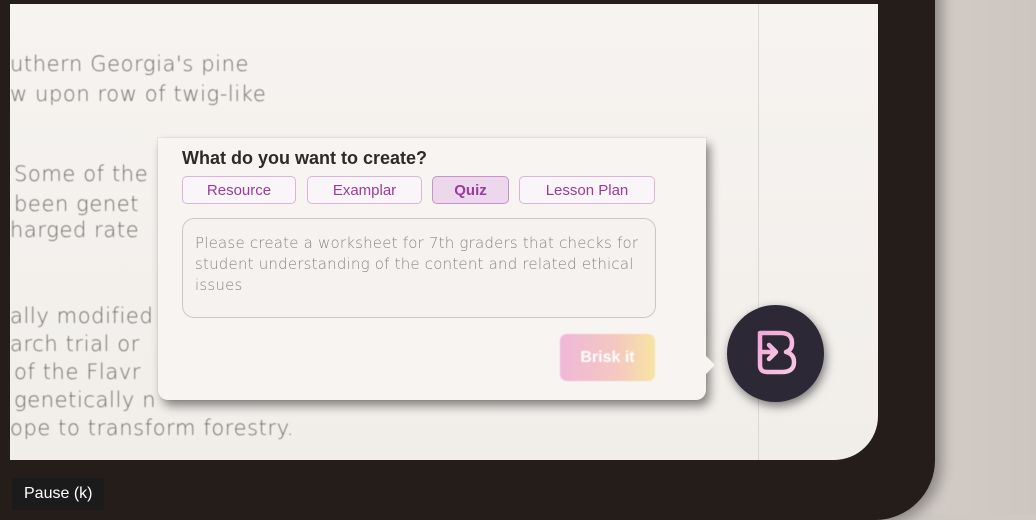 Image resolution: width=1036 pixels, height=520 pixels. What do you see at coordinates (58, 494) in the screenshot?
I see `player-tooltip: Pause (k)` at bounding box center [58, 494].